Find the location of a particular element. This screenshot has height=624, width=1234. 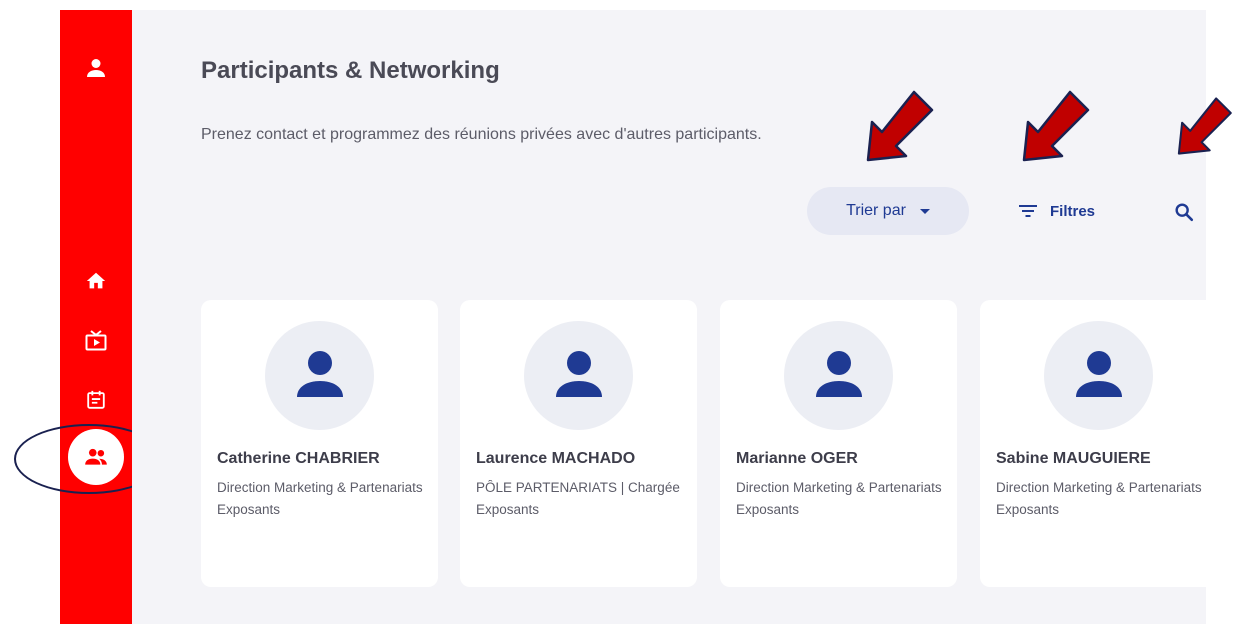

filter-button: Filtres is located at coordinates (1056, 211).